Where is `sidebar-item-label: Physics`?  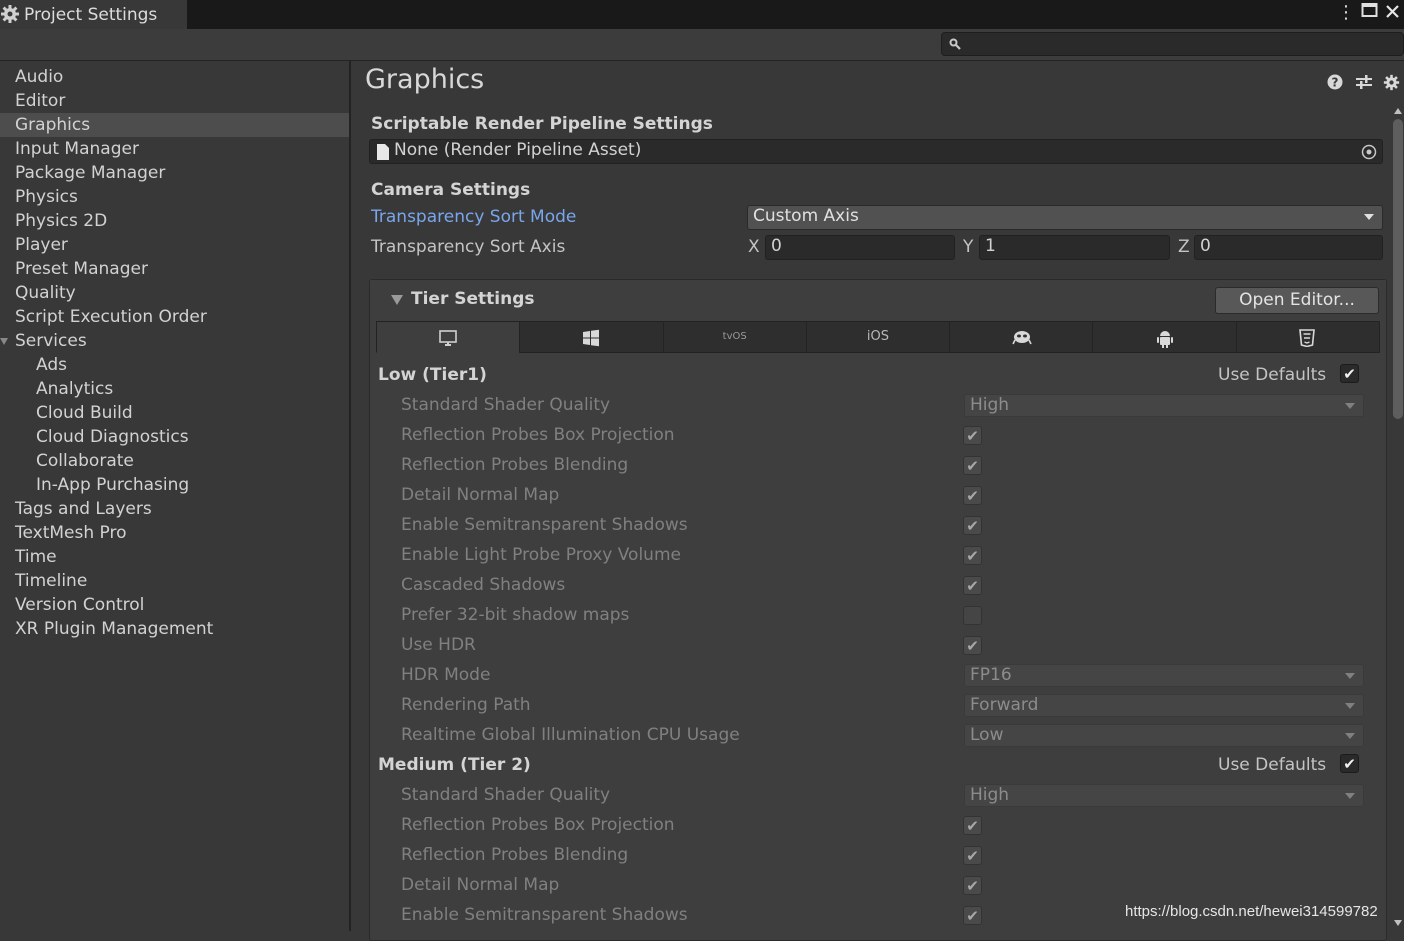 sidebar-item-label: Physics is located at coordinates (46, 197).